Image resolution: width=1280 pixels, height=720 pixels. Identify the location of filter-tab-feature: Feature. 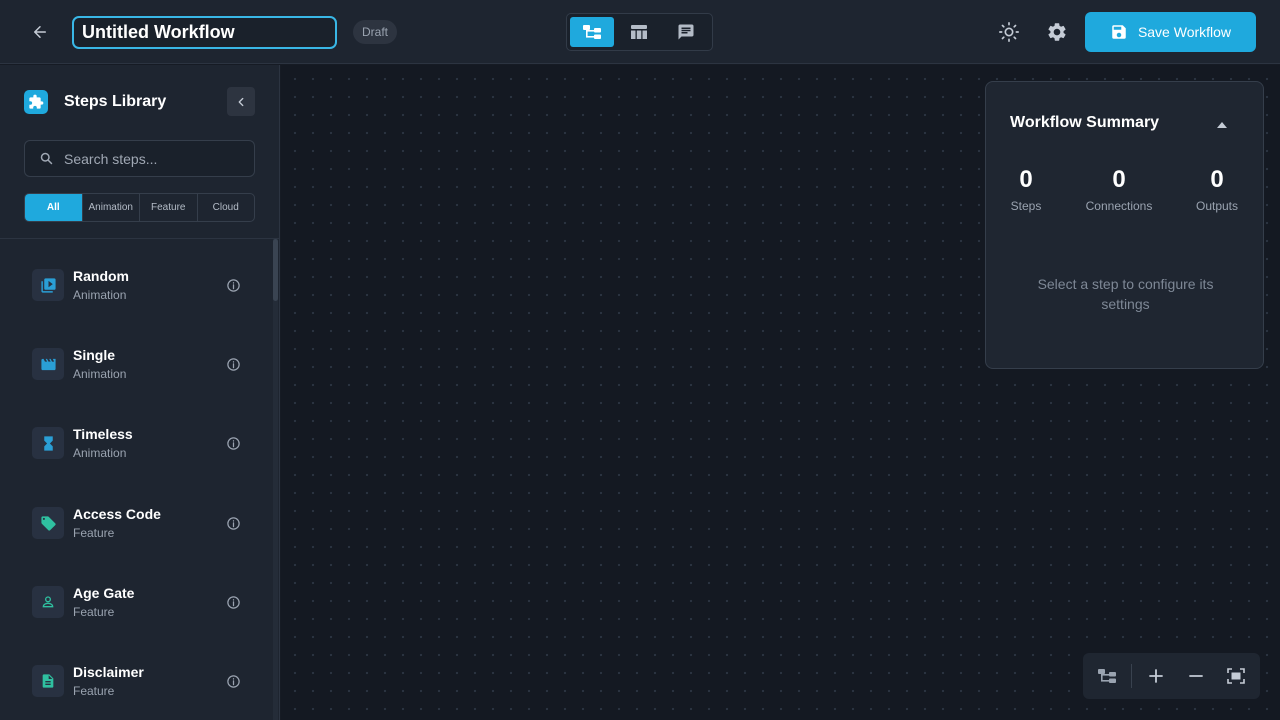
(169, 207).